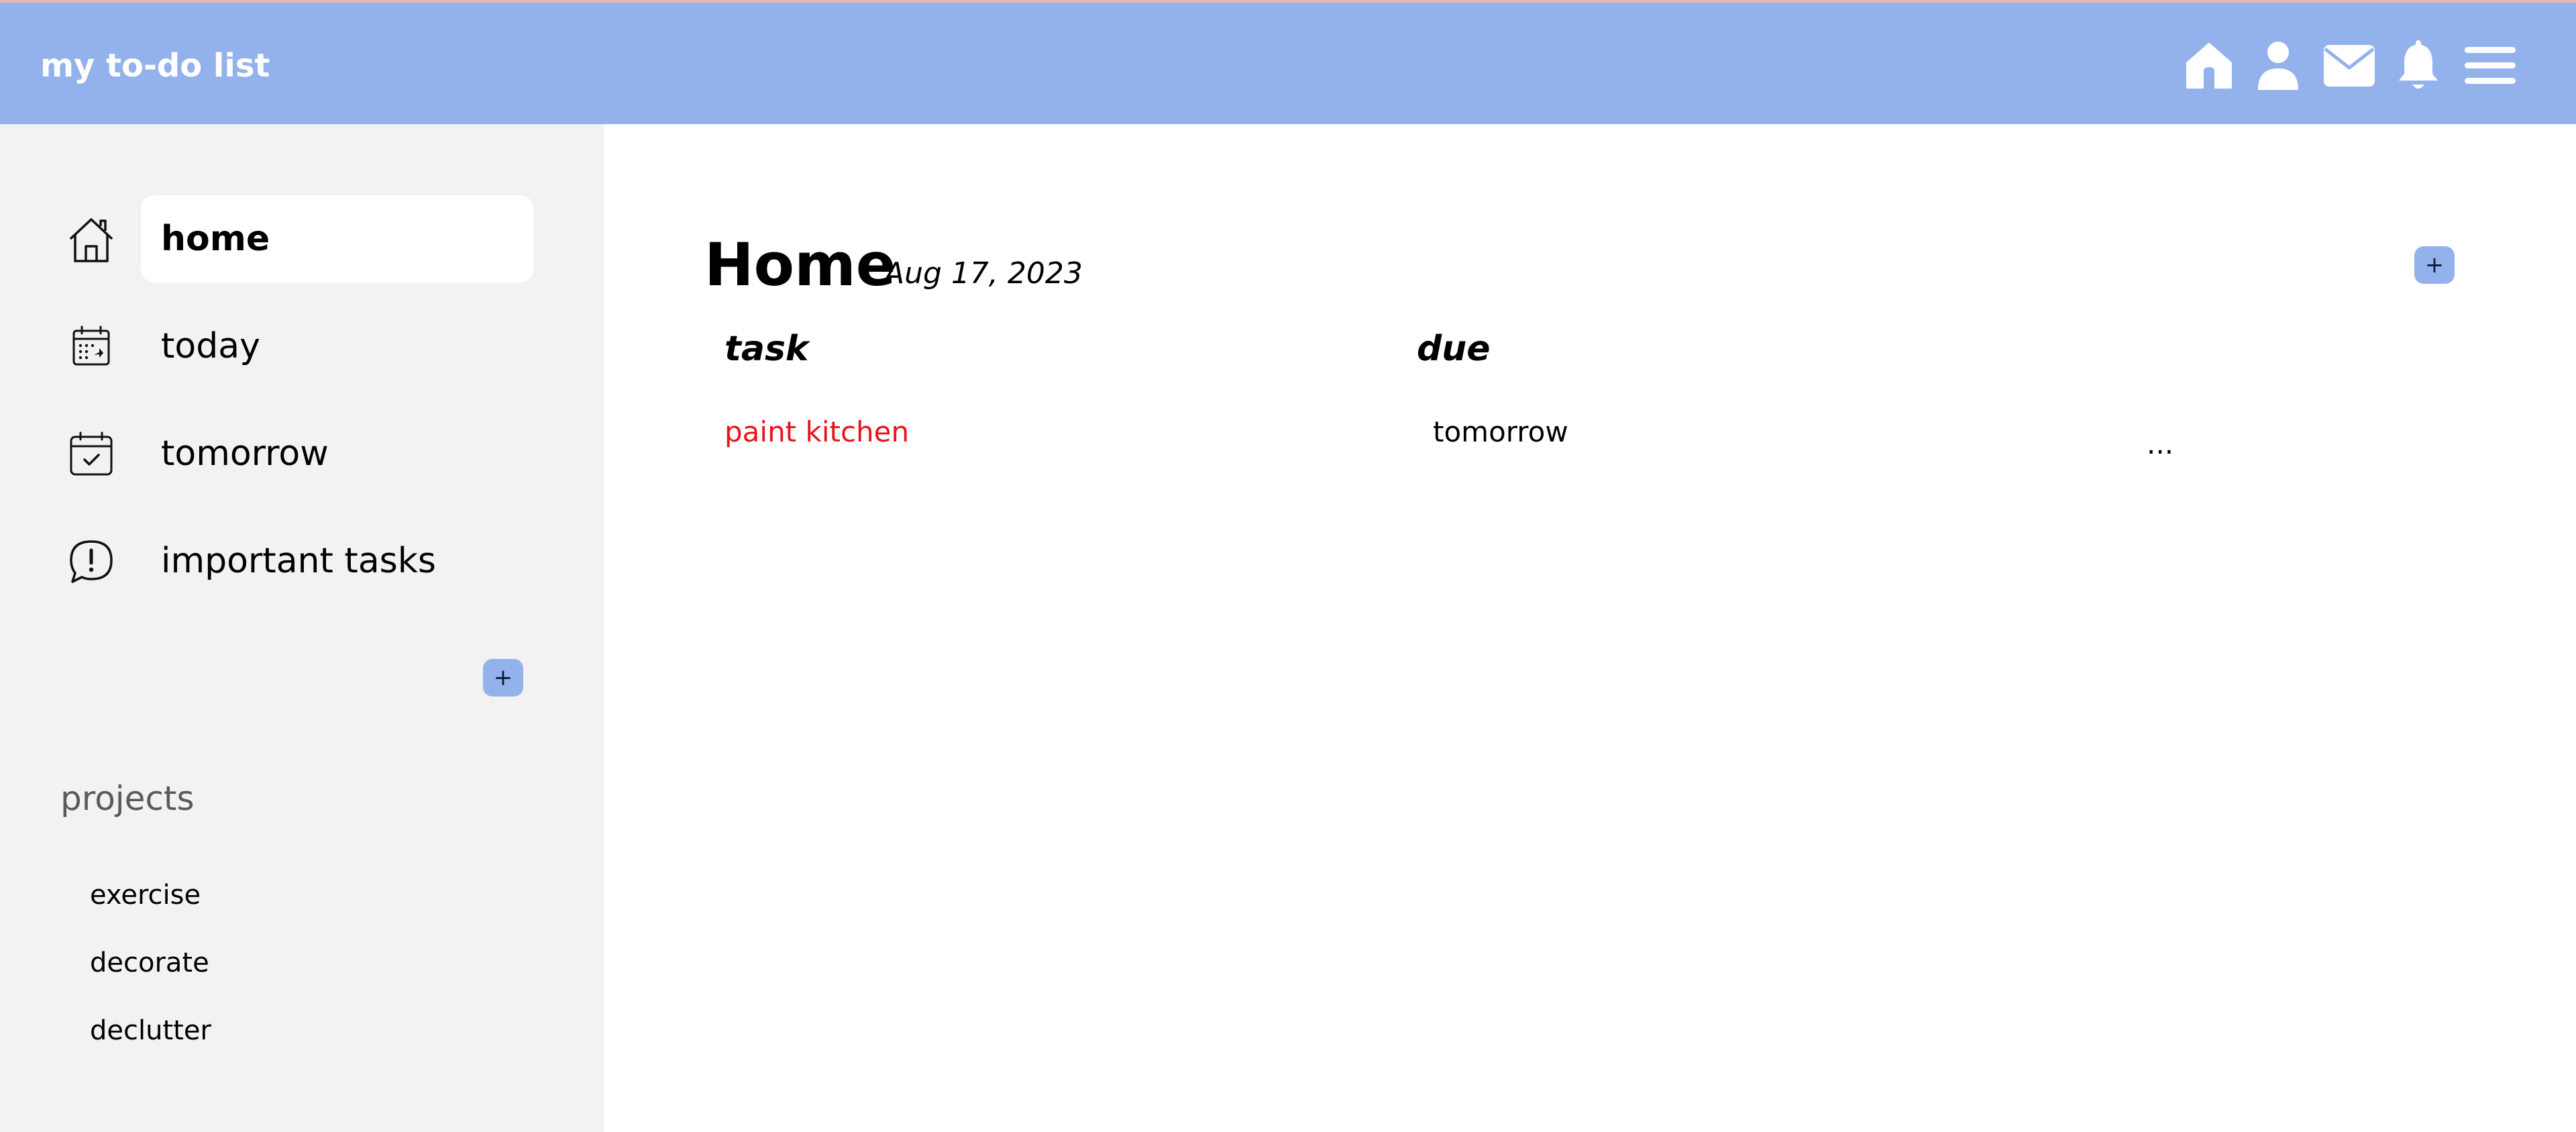 The width and height of the screenshot is (2576, 1132). Describe the element at coordinates (766, 349) in the screenshot. I see `column-header-task: task` at that location.